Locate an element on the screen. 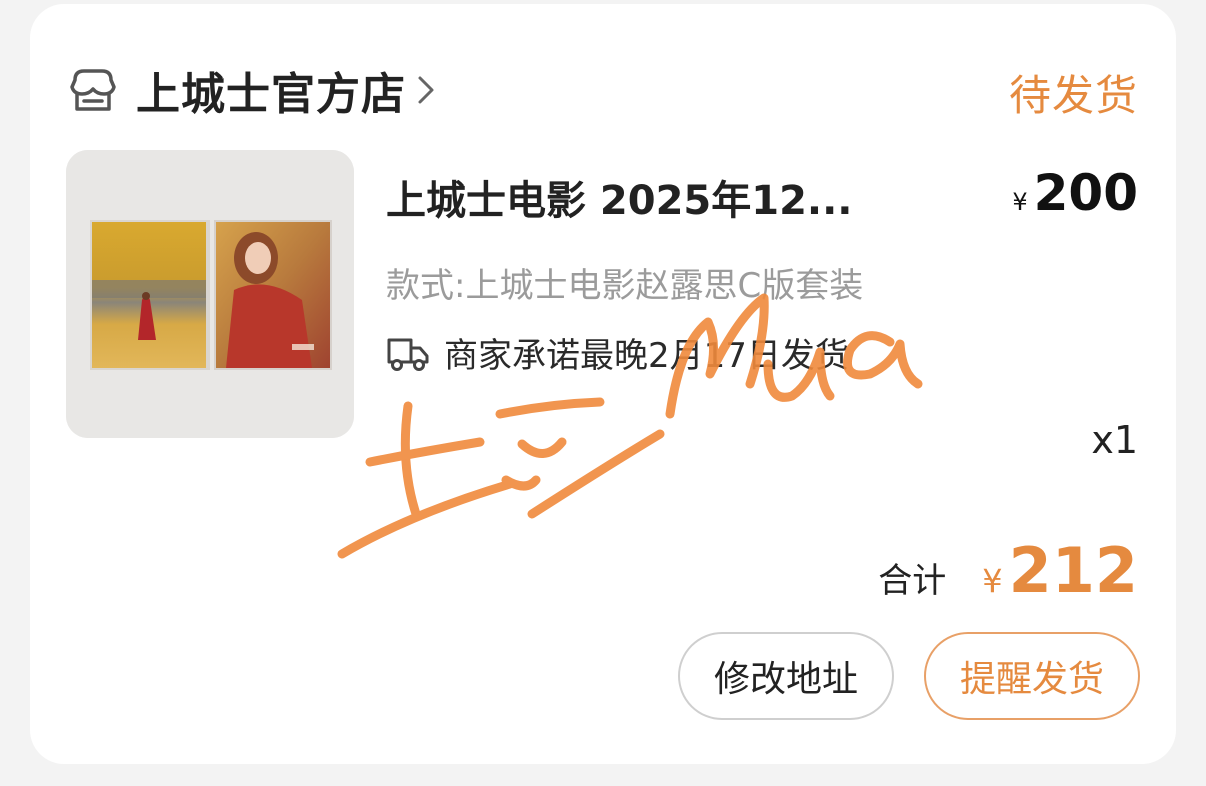  product-price: ¥ 200 is located at coordinates (1075, 193).